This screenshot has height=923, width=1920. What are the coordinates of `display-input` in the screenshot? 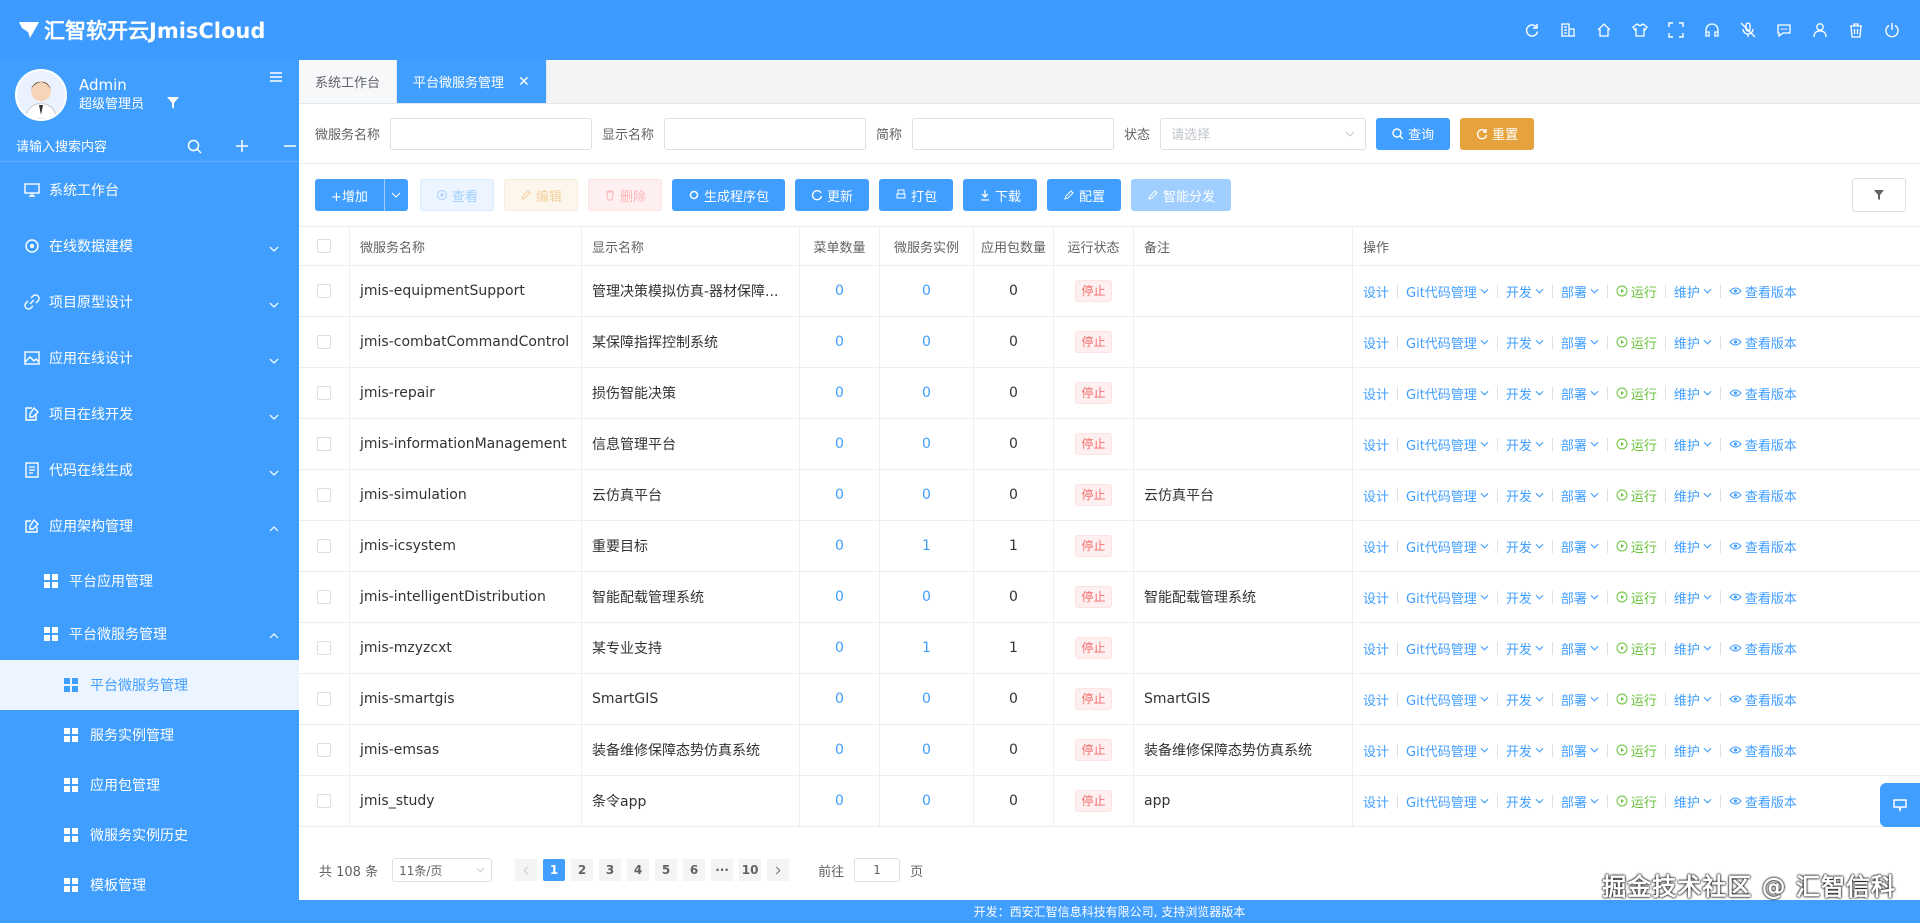 It's located at (765, 133).